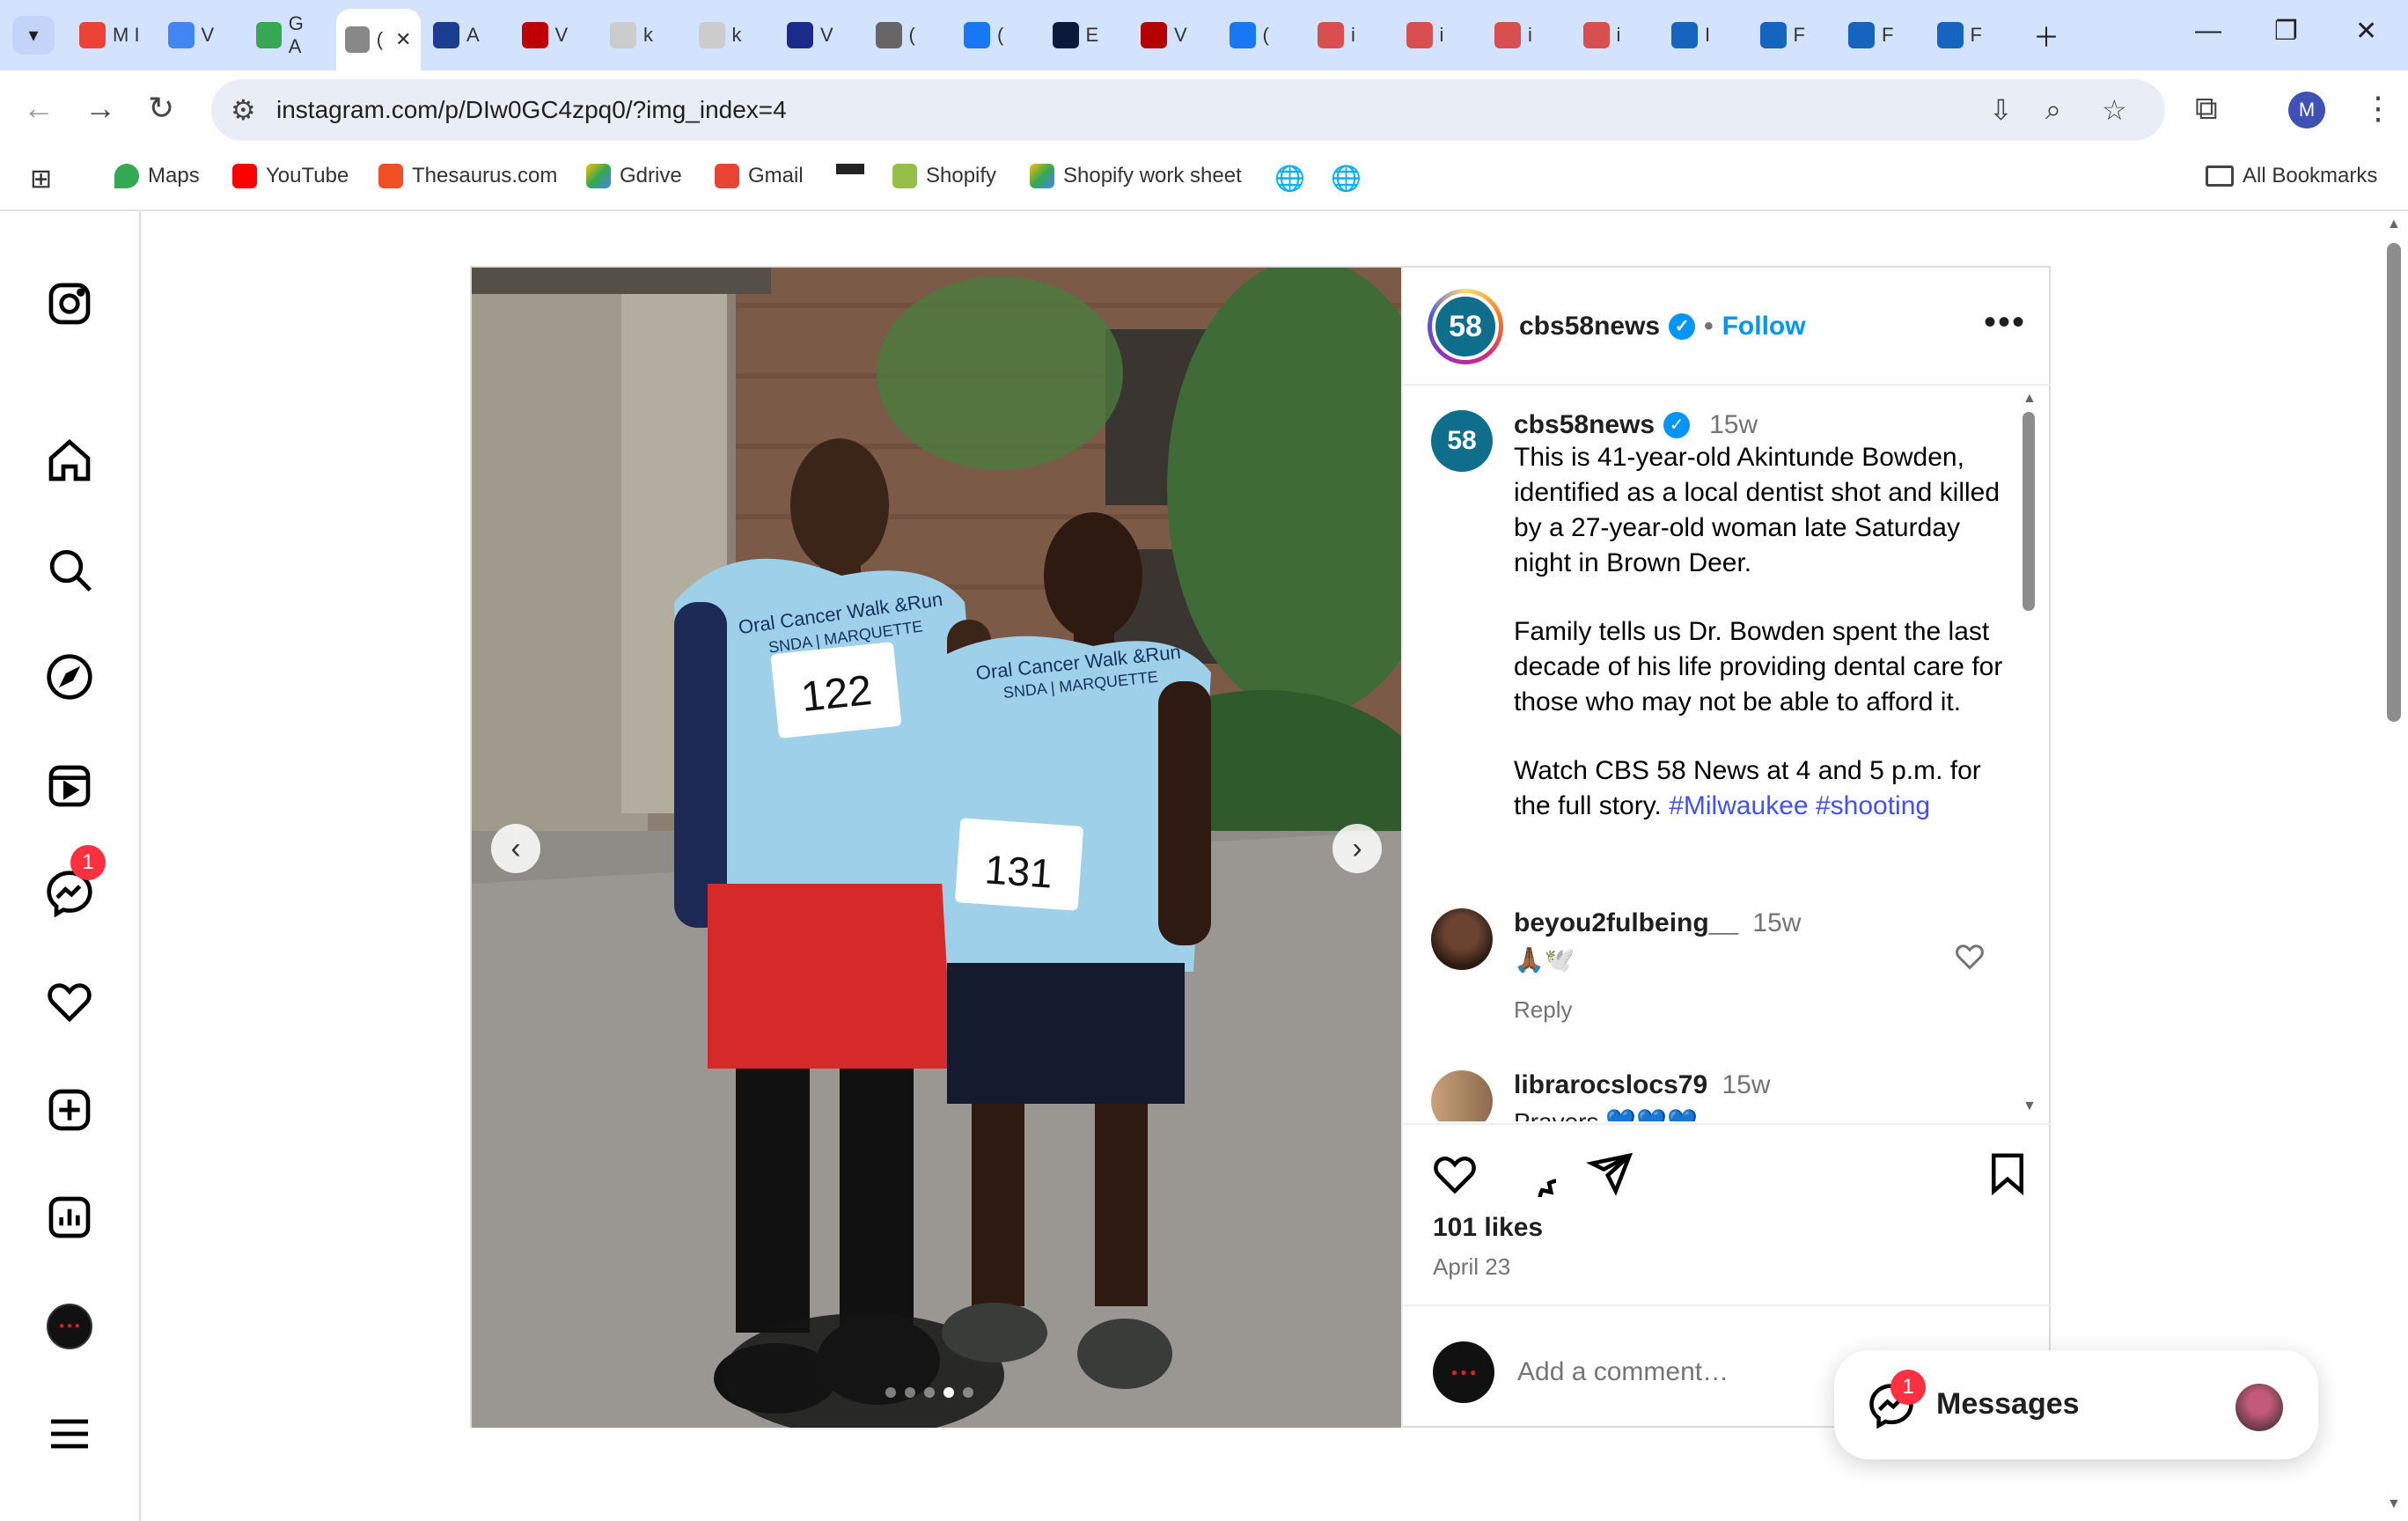 This screenshot has width=2408, height=1521. What do you see at coordinates (531, 110) in the screenshot?
I see `url-text: instagram.com/p/DIw0GC4zpq0/?img_index=4` at bounding box center [531, 110].